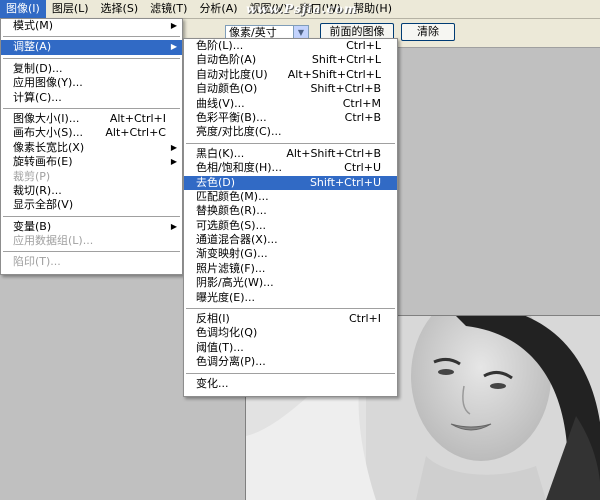  Describe the element at coordinates (70, 9) in the screenshot. I see `menu-layer: 图层(L)` at that location.